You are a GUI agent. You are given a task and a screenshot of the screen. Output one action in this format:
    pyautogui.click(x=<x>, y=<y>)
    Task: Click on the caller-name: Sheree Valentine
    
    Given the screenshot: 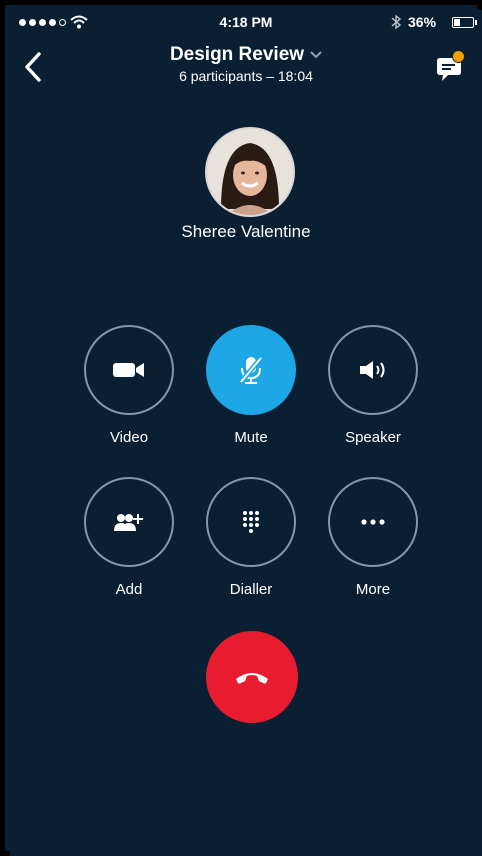 What is the action you would take?
    pyautogui.click(x=246, y=231)
    